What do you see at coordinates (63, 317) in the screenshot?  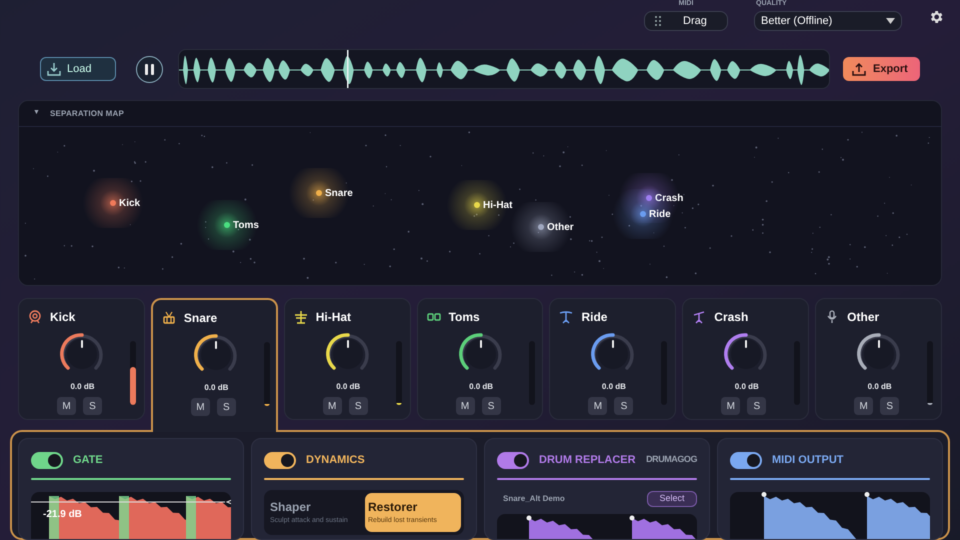 I see `stem-name: Kick` at bounding box center [63, 317].